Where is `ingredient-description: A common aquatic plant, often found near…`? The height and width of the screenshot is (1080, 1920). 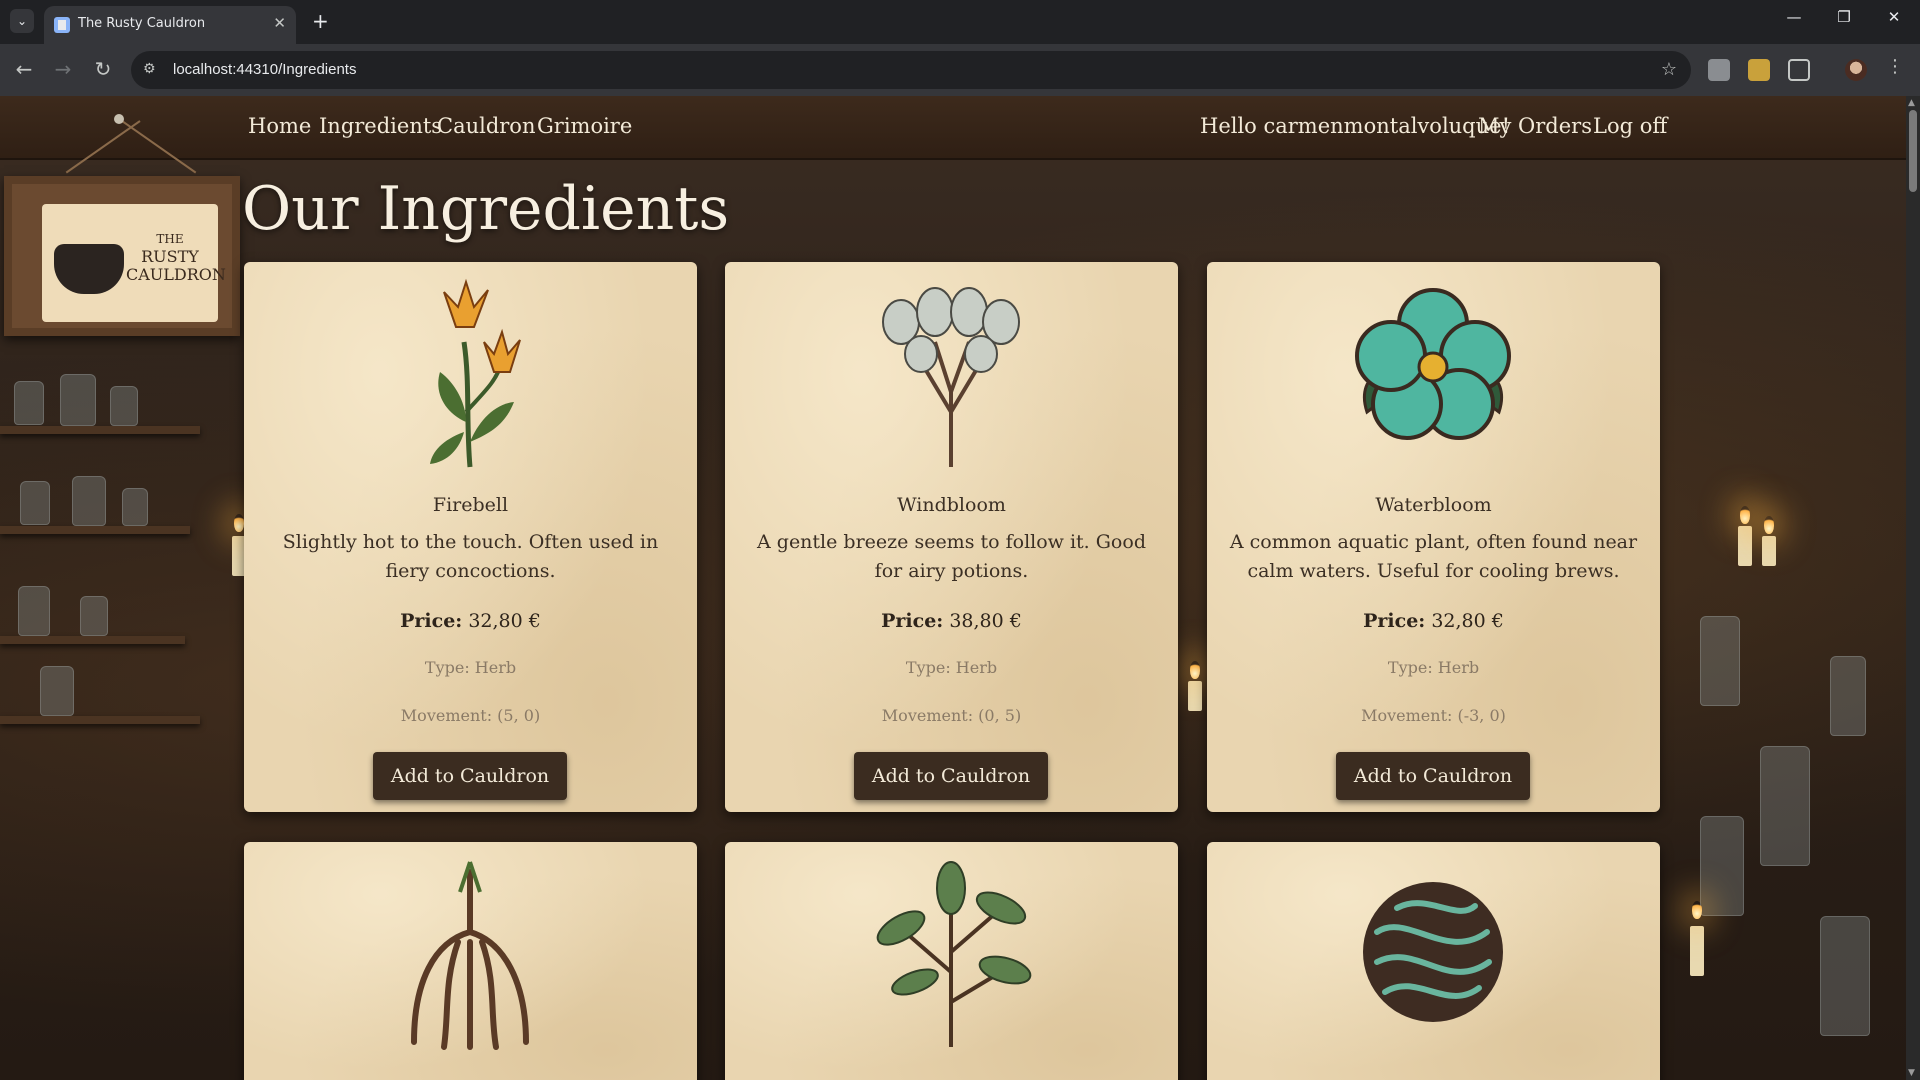 ingredient-description: A common aquatic plant, often found near… is located at coordinates (1433, 556).